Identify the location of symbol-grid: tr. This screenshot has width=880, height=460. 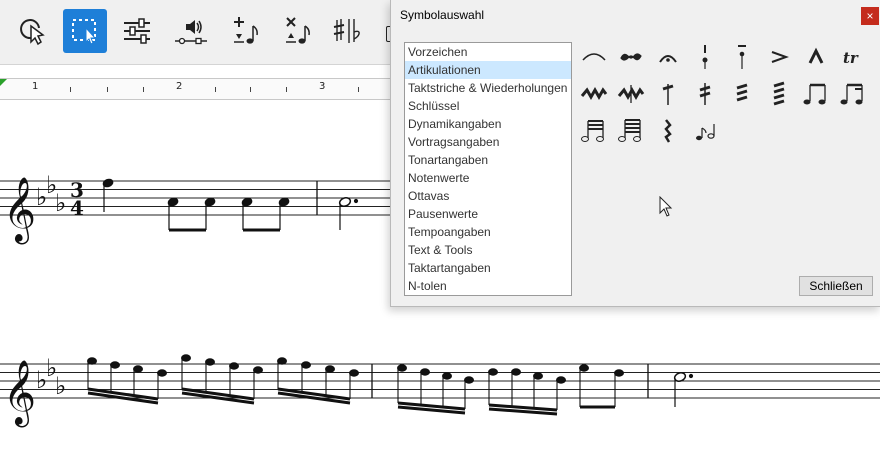
(727, 97).